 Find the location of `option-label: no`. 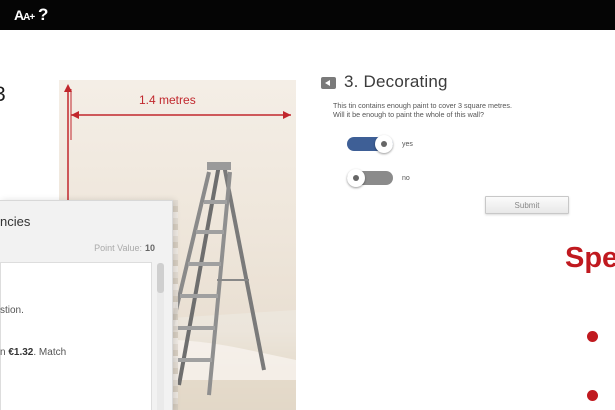

option-label: no is located at coordinates (406, 178).